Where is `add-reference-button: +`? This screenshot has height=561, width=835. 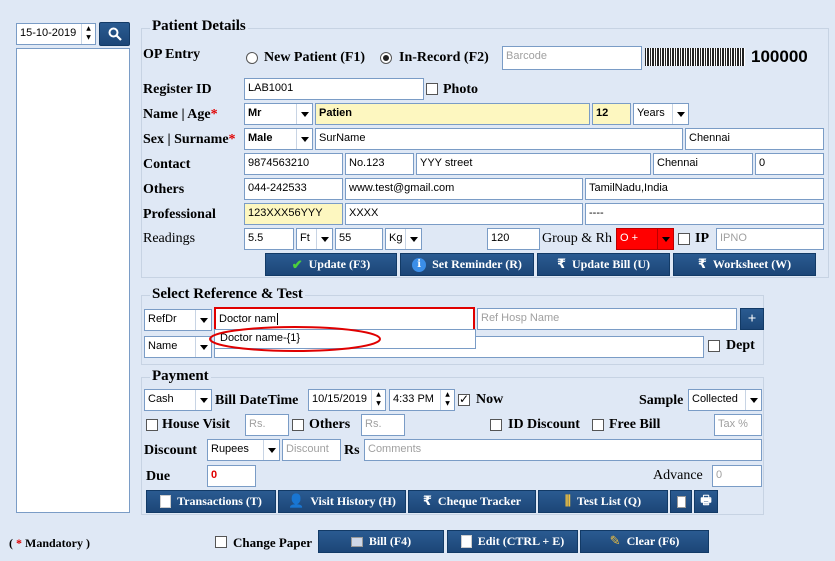 add-reference-button: + is located at coordinates (752, 319).